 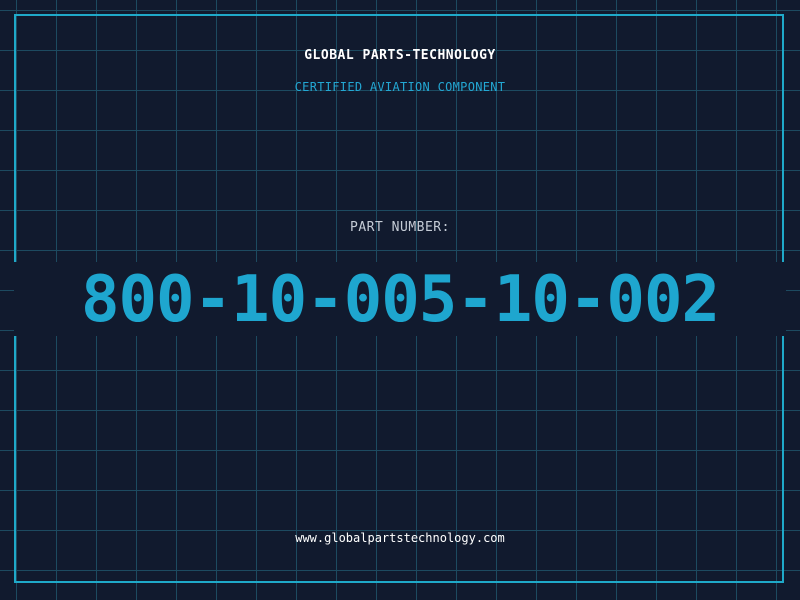 I want to click on part-number-value: 800-10-005-10-002, so click(x=400, y=300).